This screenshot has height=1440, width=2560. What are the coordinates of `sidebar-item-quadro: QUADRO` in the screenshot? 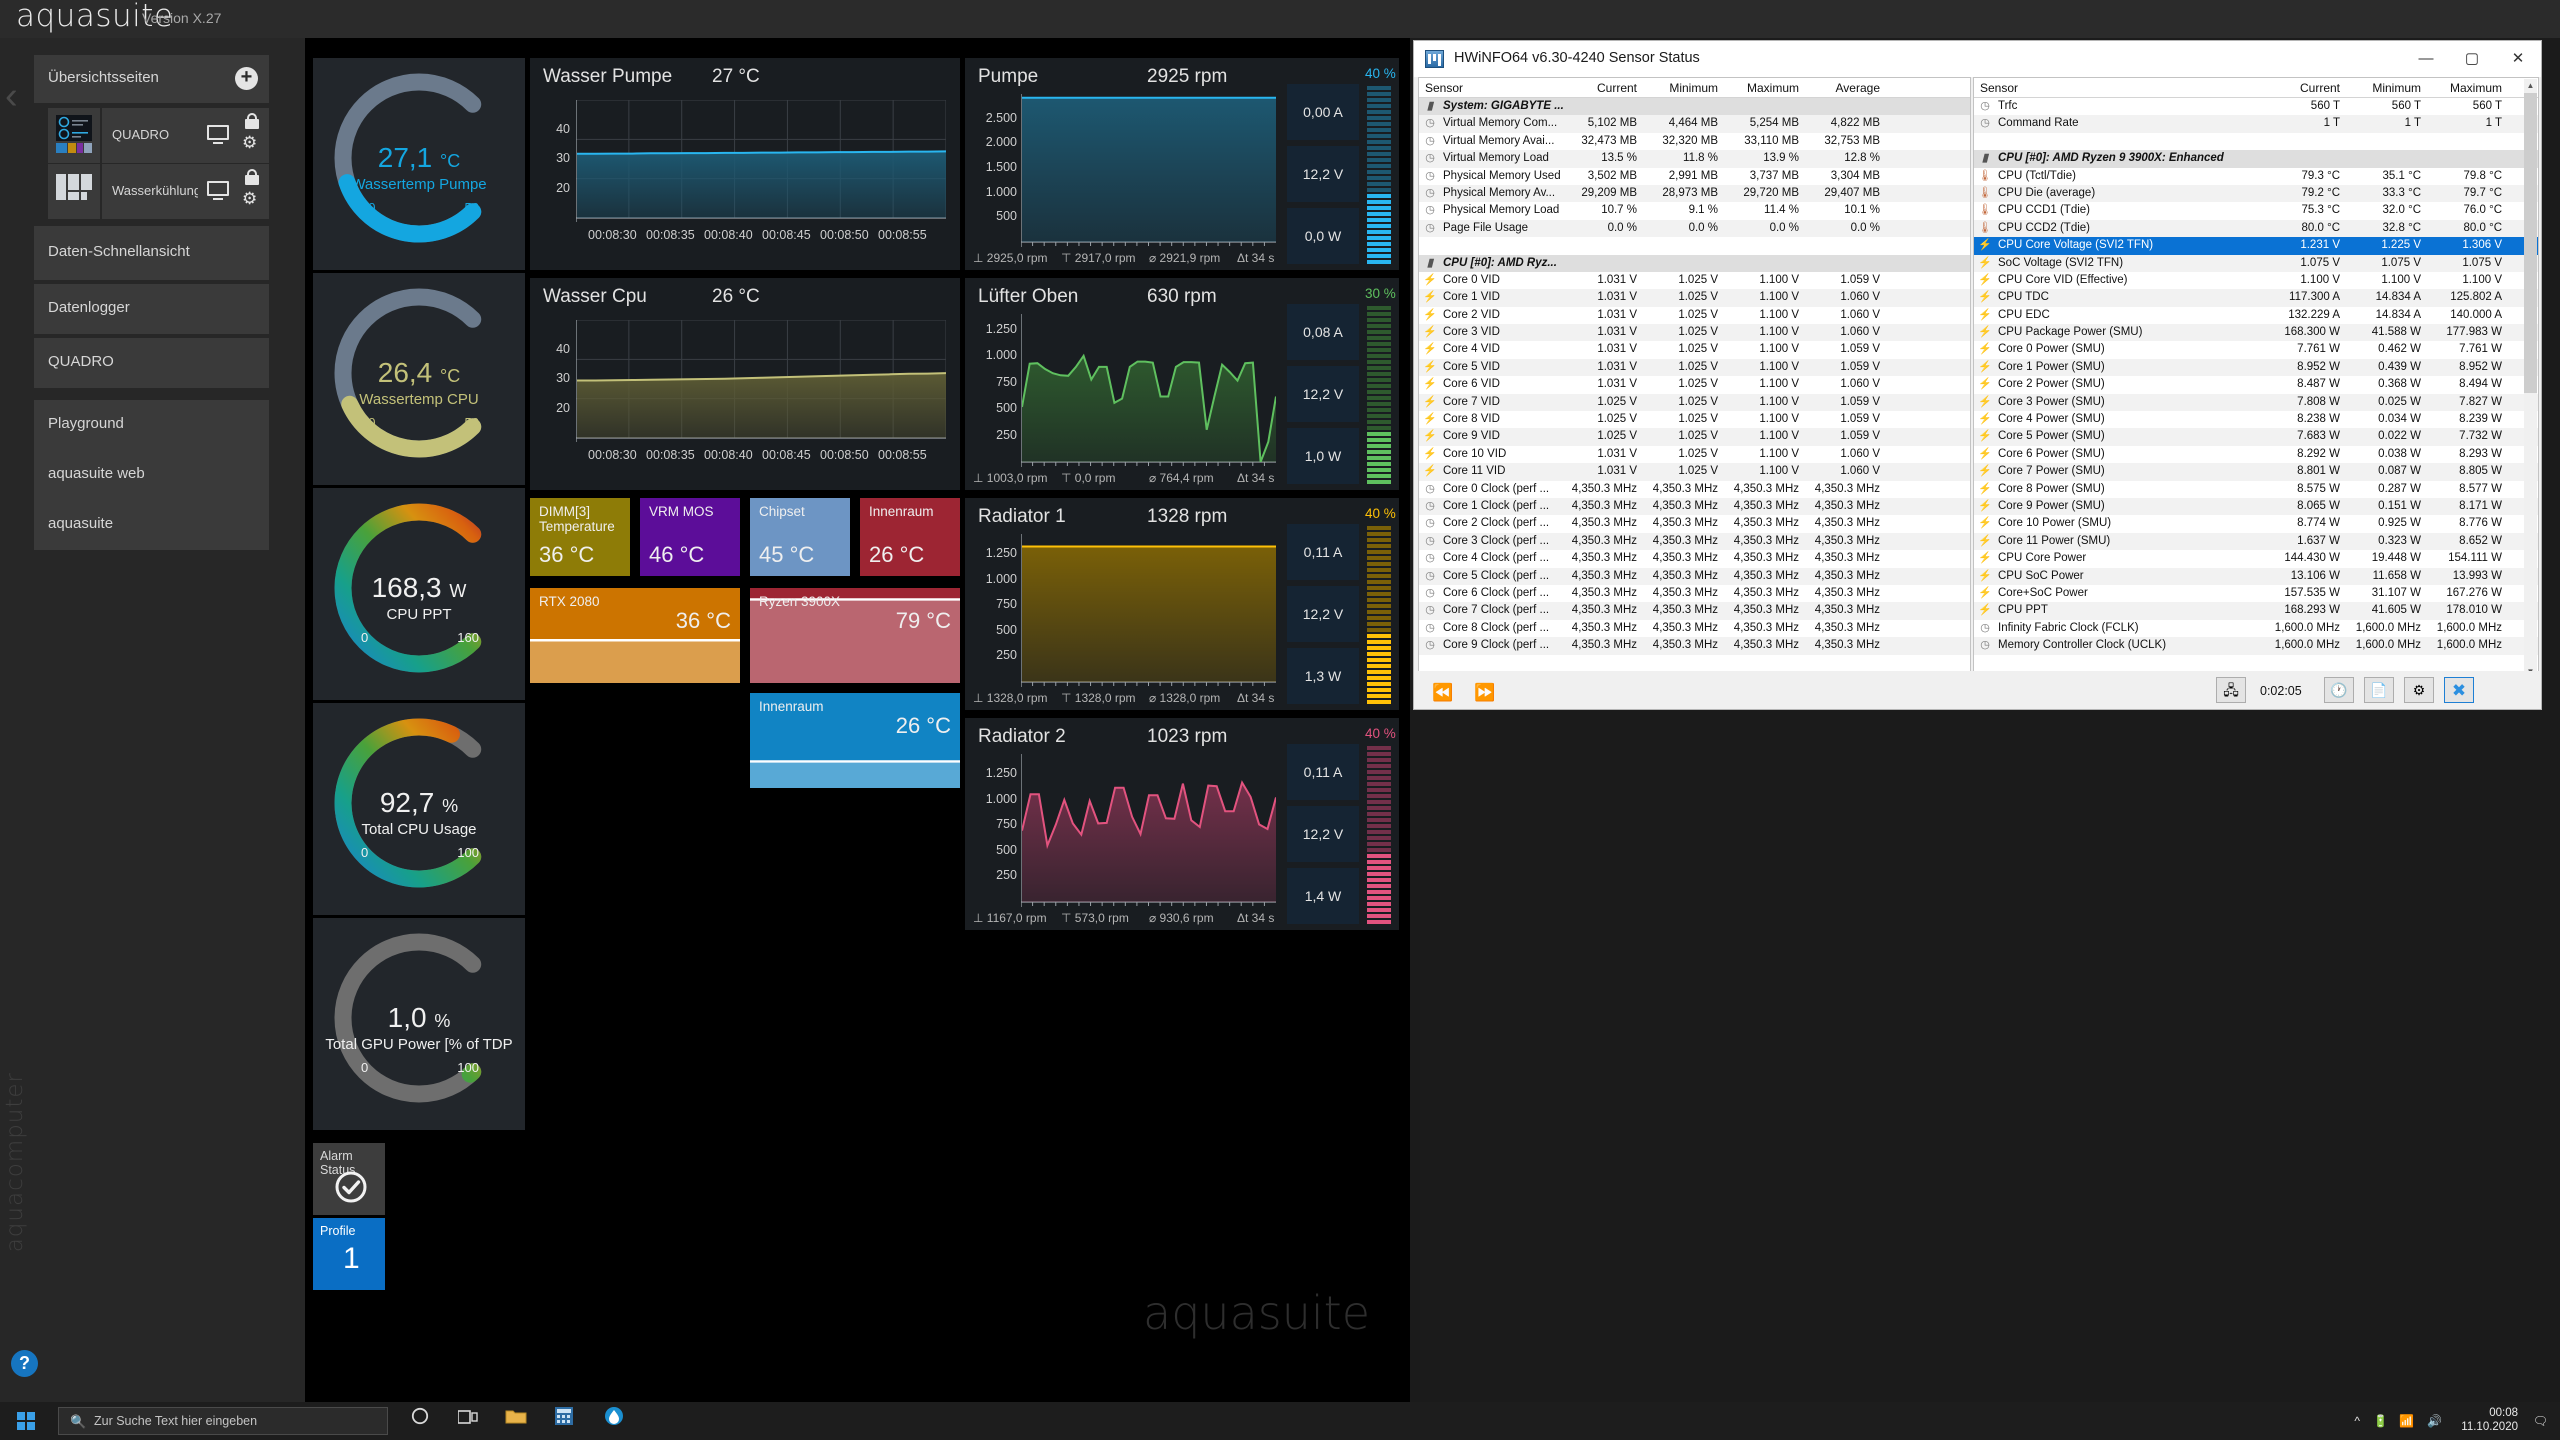 It's located at (151, 363).